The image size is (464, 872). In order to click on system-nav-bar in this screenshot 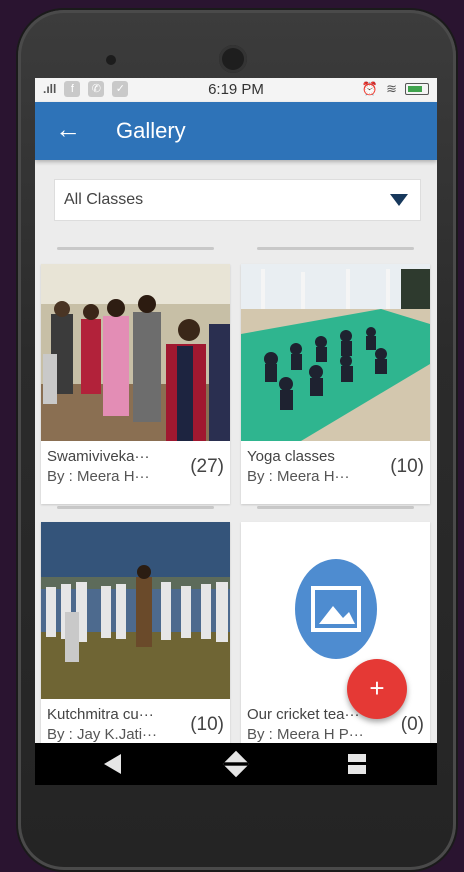, I will do `click(236, 764)`.